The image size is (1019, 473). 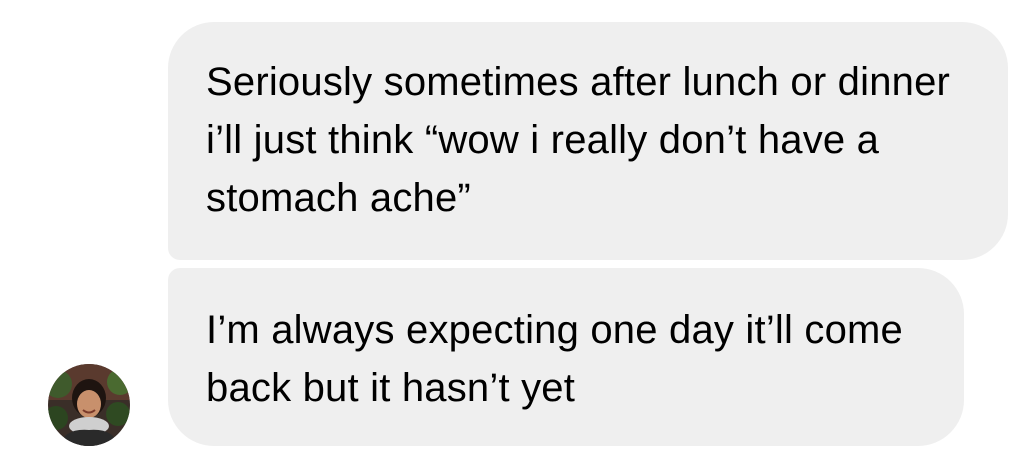 I want to click on avatar, so click(x=89, y=405).